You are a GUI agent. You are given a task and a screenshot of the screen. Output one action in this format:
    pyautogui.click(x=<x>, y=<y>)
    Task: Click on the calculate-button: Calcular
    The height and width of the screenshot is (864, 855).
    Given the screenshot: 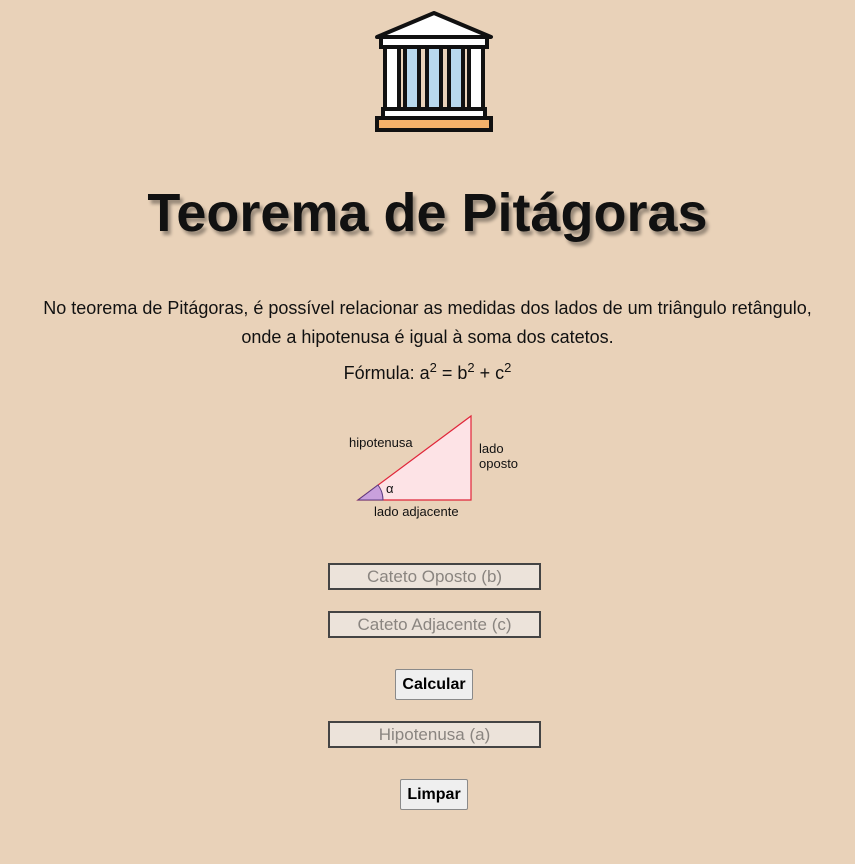 What is the action you would take?
    pyautogui.click(x=434, y=684)
    